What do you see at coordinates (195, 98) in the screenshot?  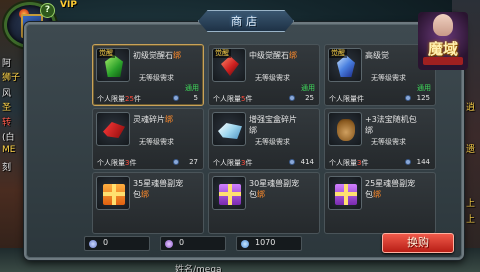 I see `item-price: 5` at bounding box center [195, 98].